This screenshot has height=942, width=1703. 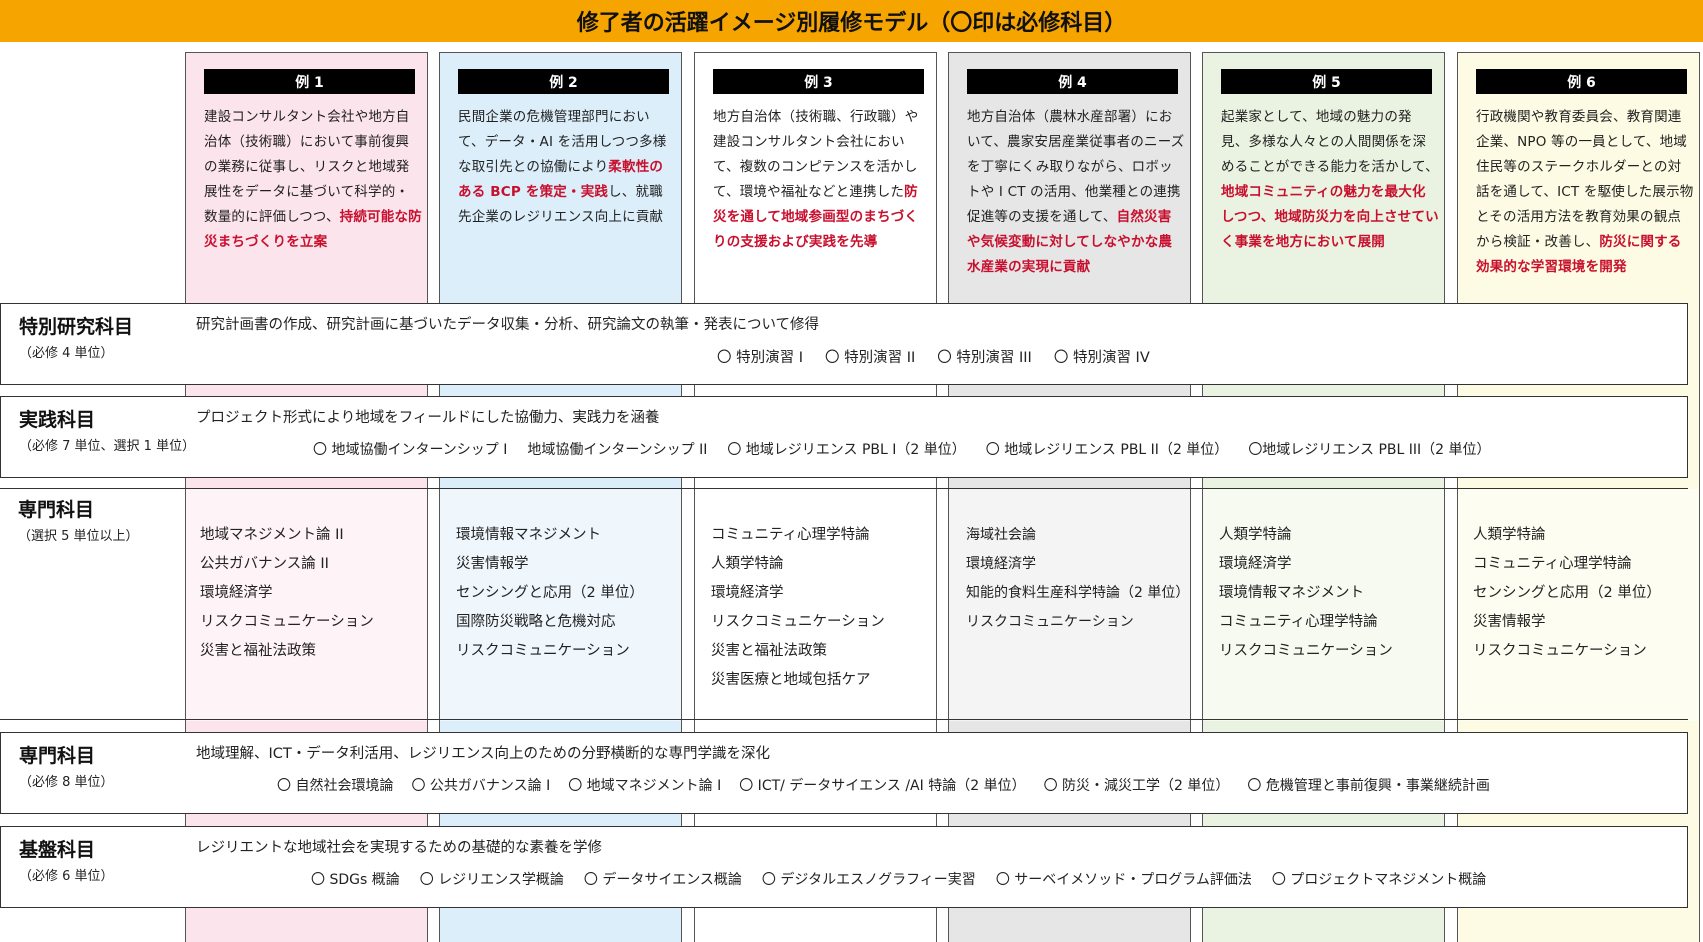 What do you see at coordinates (76, 327) in the screenshot?
I see `band-title: 特別研究科目` at bounding box center [76, 327].